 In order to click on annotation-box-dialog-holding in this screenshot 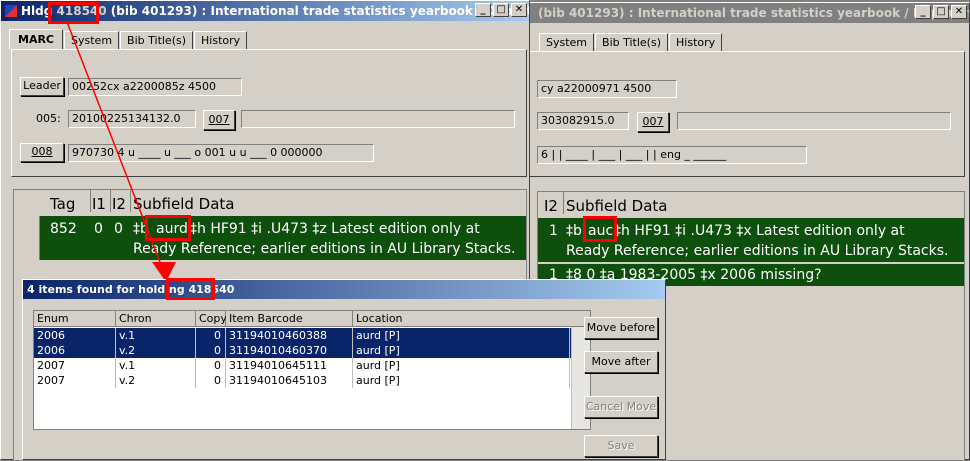, I will do `click(190, 289)`.